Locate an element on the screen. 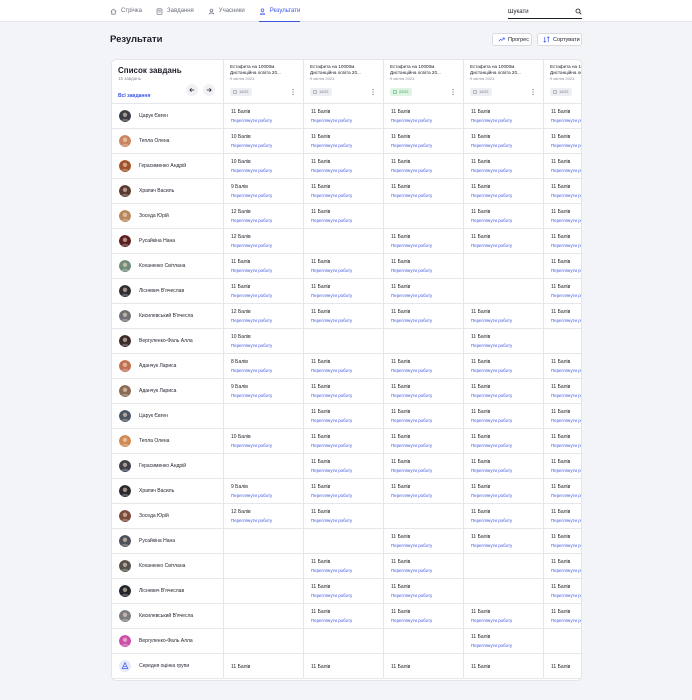 Image resolution: width=692 pixels, height=700 pixels. nav-item-results: Результати is located at coordinates (279, 11).